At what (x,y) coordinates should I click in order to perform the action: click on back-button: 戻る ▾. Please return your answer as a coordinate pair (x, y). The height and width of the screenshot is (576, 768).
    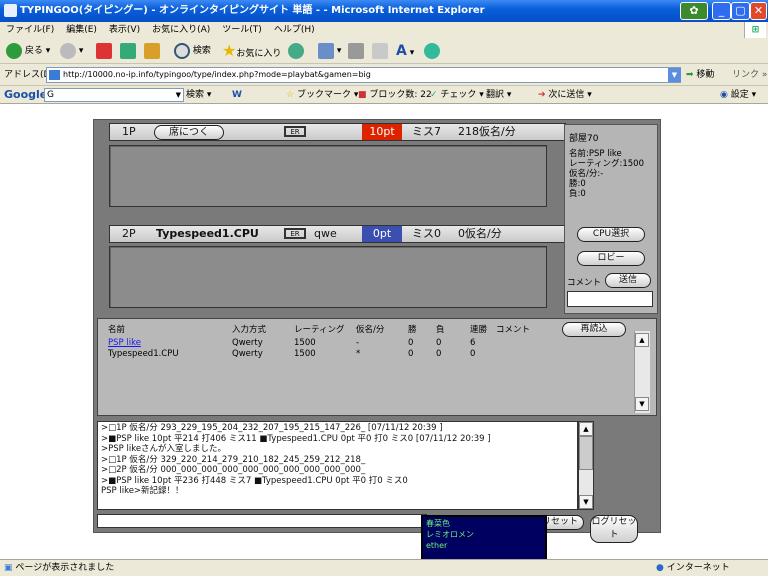
    Looking at the image, I should click on (28, 51).